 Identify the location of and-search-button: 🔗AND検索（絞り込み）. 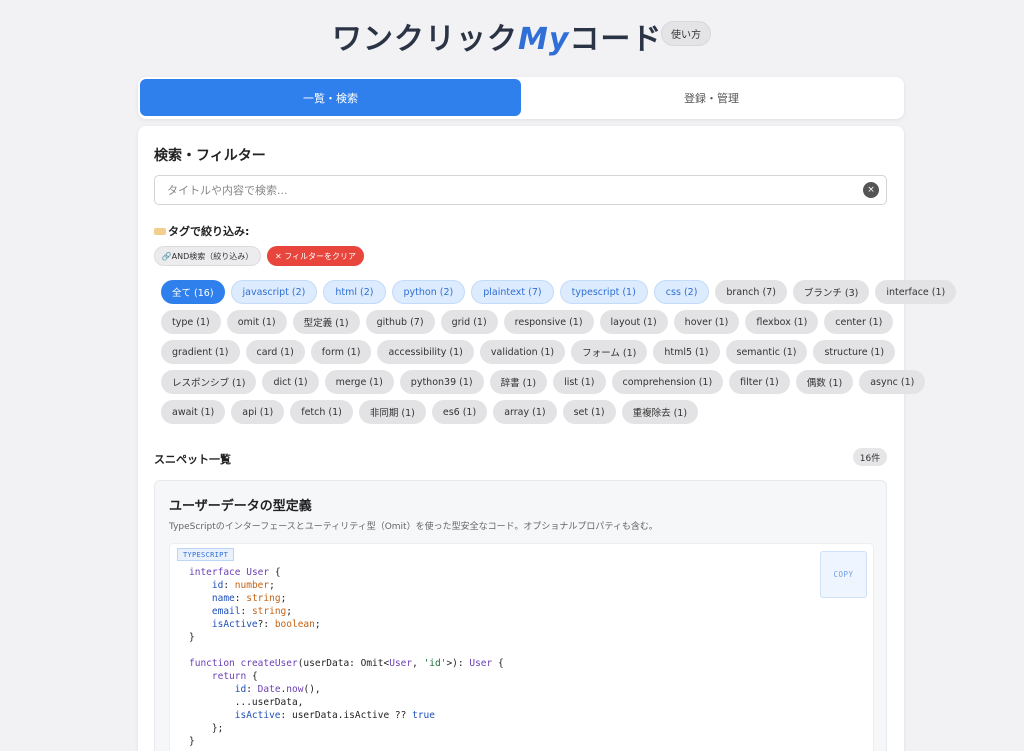
(207, 256).